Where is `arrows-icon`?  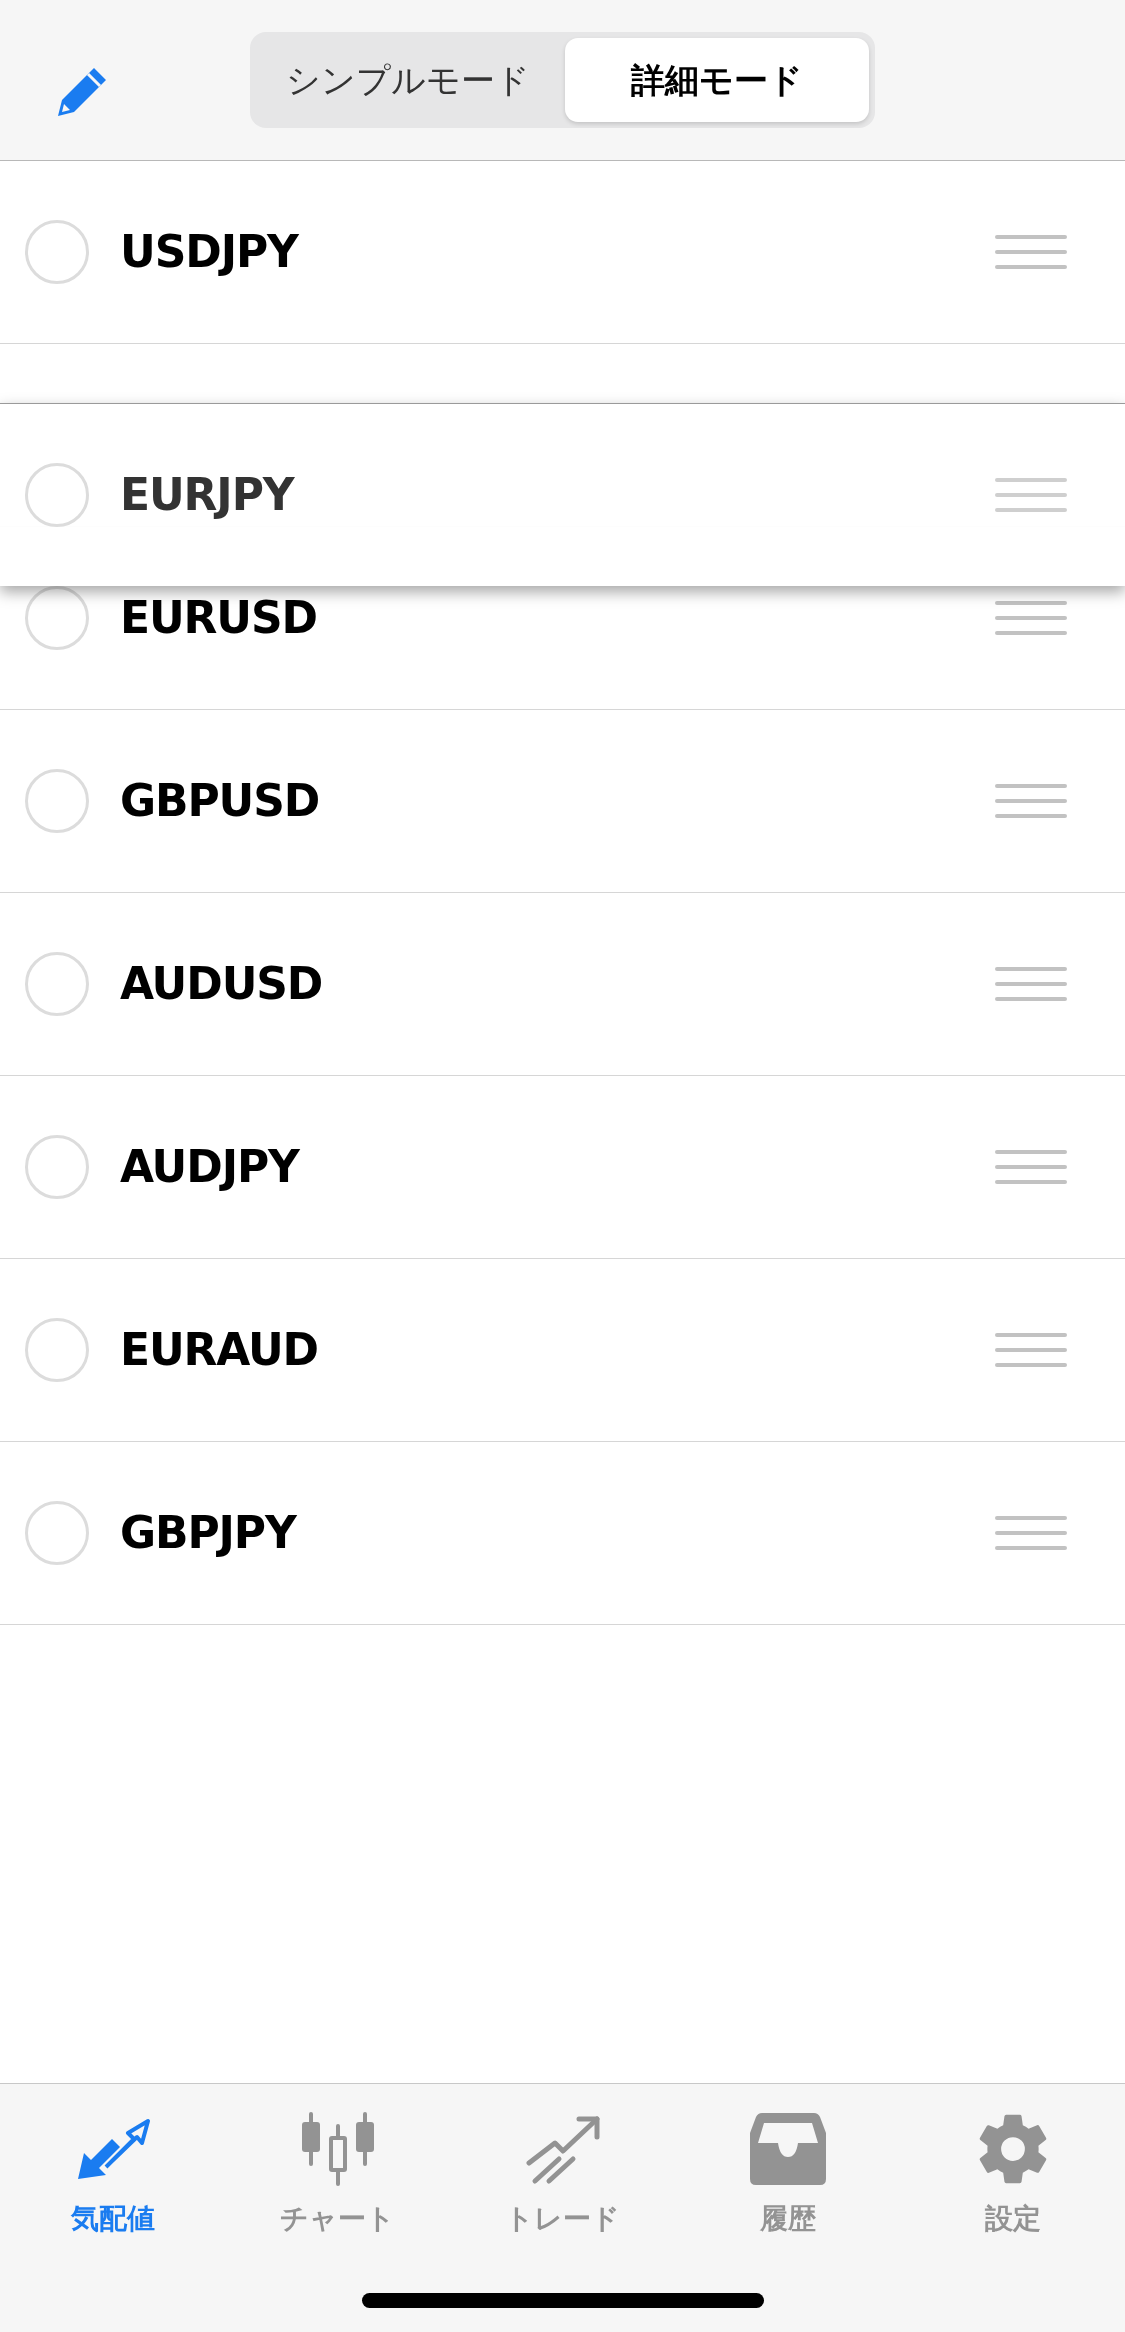
arrows-icon is located at coordinates (112, 2149).